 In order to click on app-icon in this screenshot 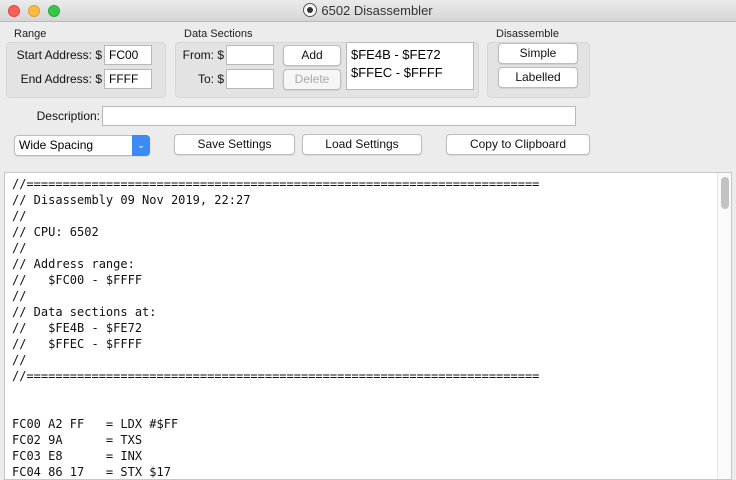, I will do `click(310, 10)`.